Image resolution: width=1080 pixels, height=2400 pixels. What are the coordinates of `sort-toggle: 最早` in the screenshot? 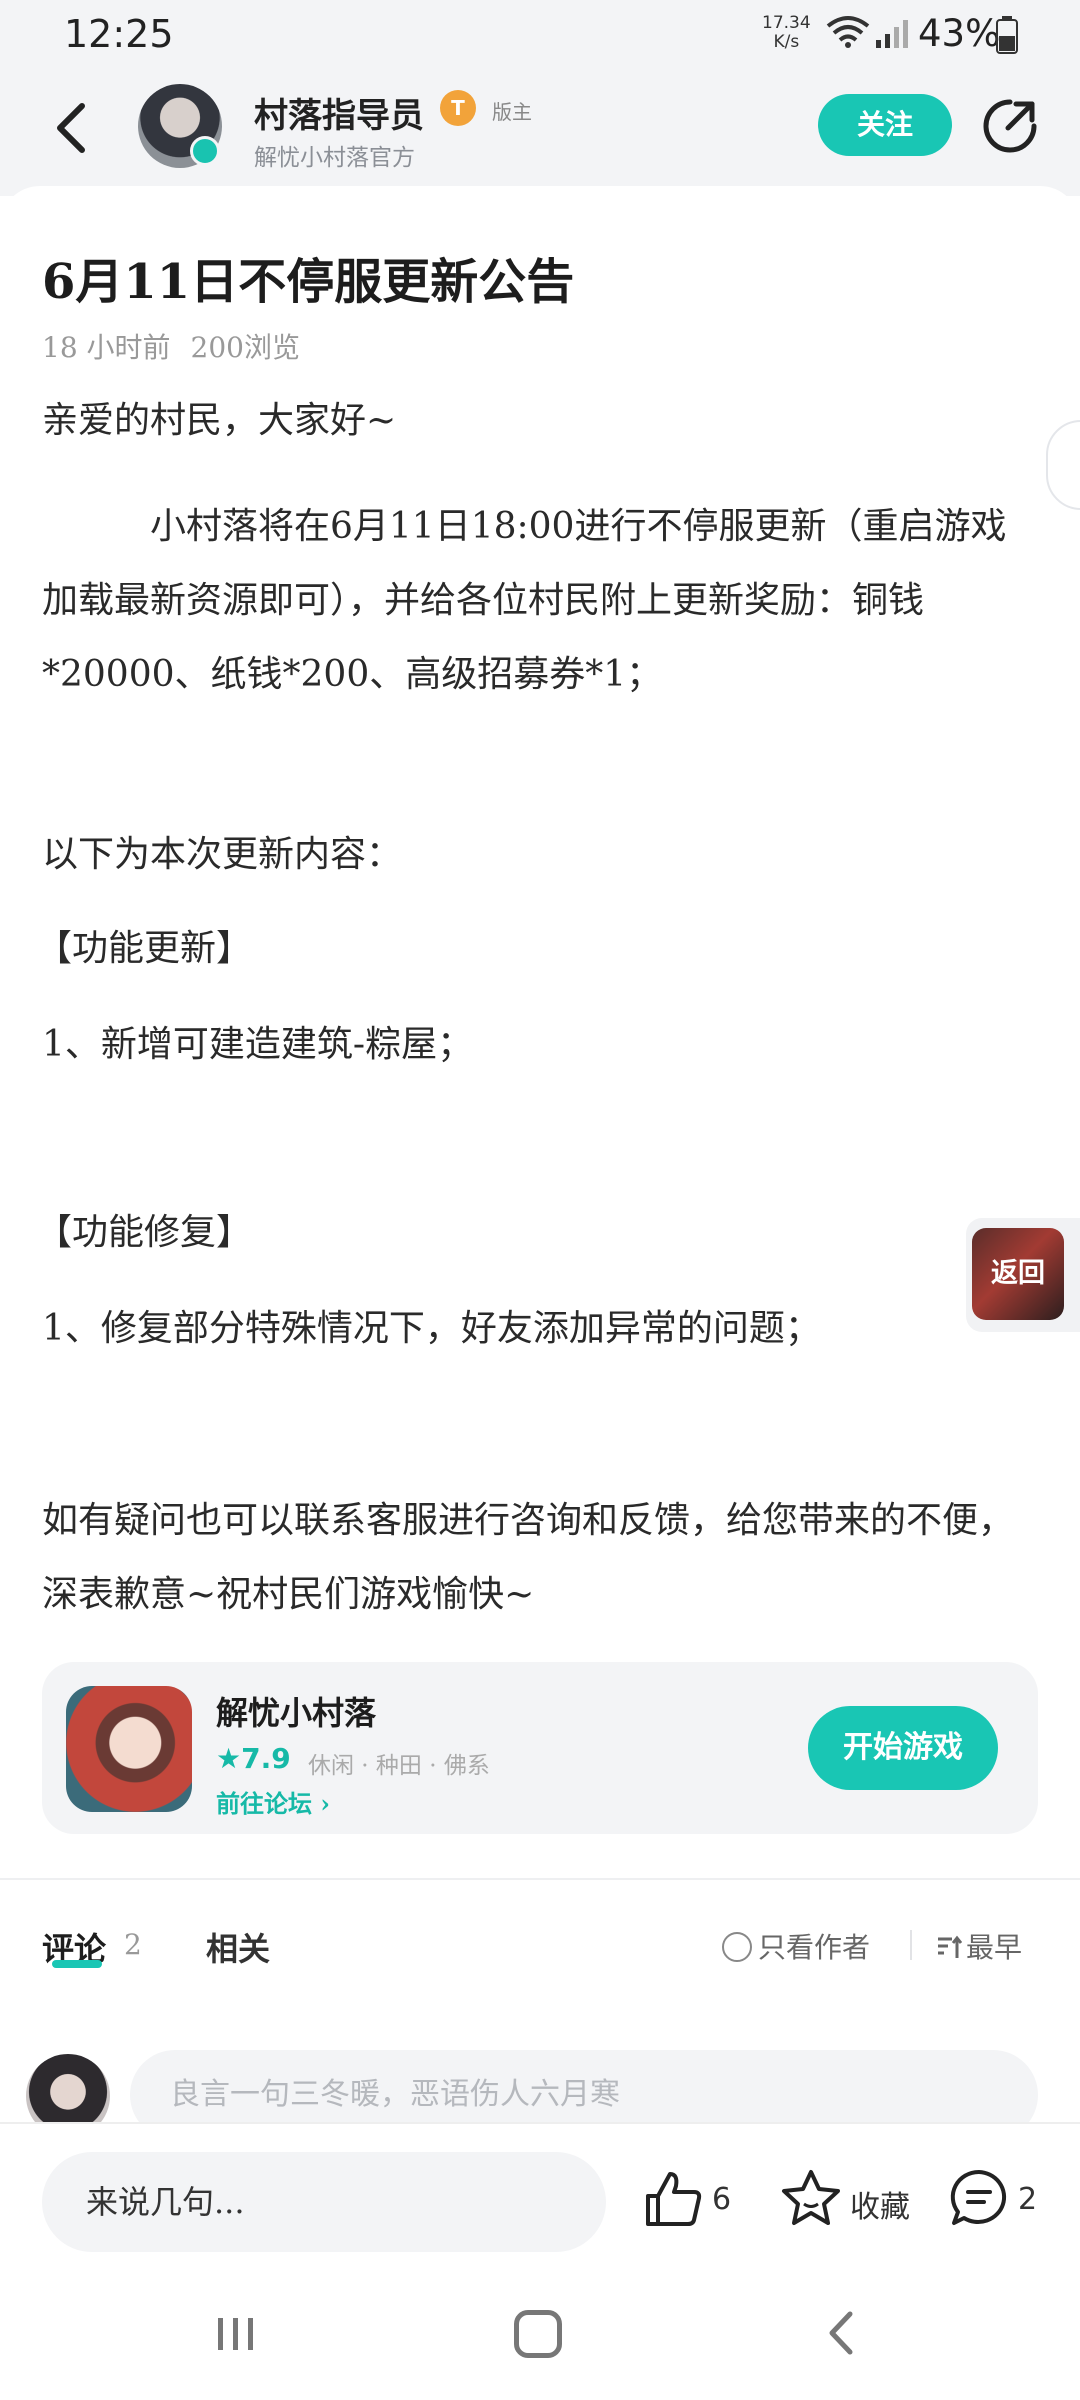 It's located at (979, 1946).